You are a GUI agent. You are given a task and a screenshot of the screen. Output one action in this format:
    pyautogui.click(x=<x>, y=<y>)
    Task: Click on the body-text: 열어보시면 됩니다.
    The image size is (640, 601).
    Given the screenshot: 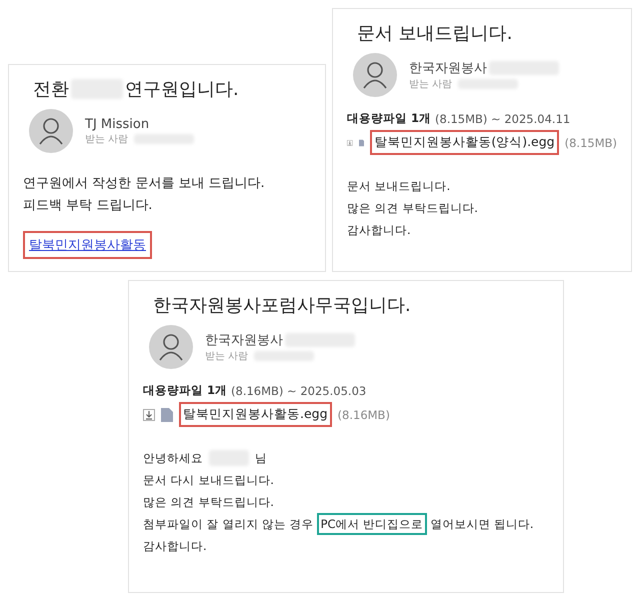 What is the action you would take?
    pyautogui.click(x=482, y=524)
    